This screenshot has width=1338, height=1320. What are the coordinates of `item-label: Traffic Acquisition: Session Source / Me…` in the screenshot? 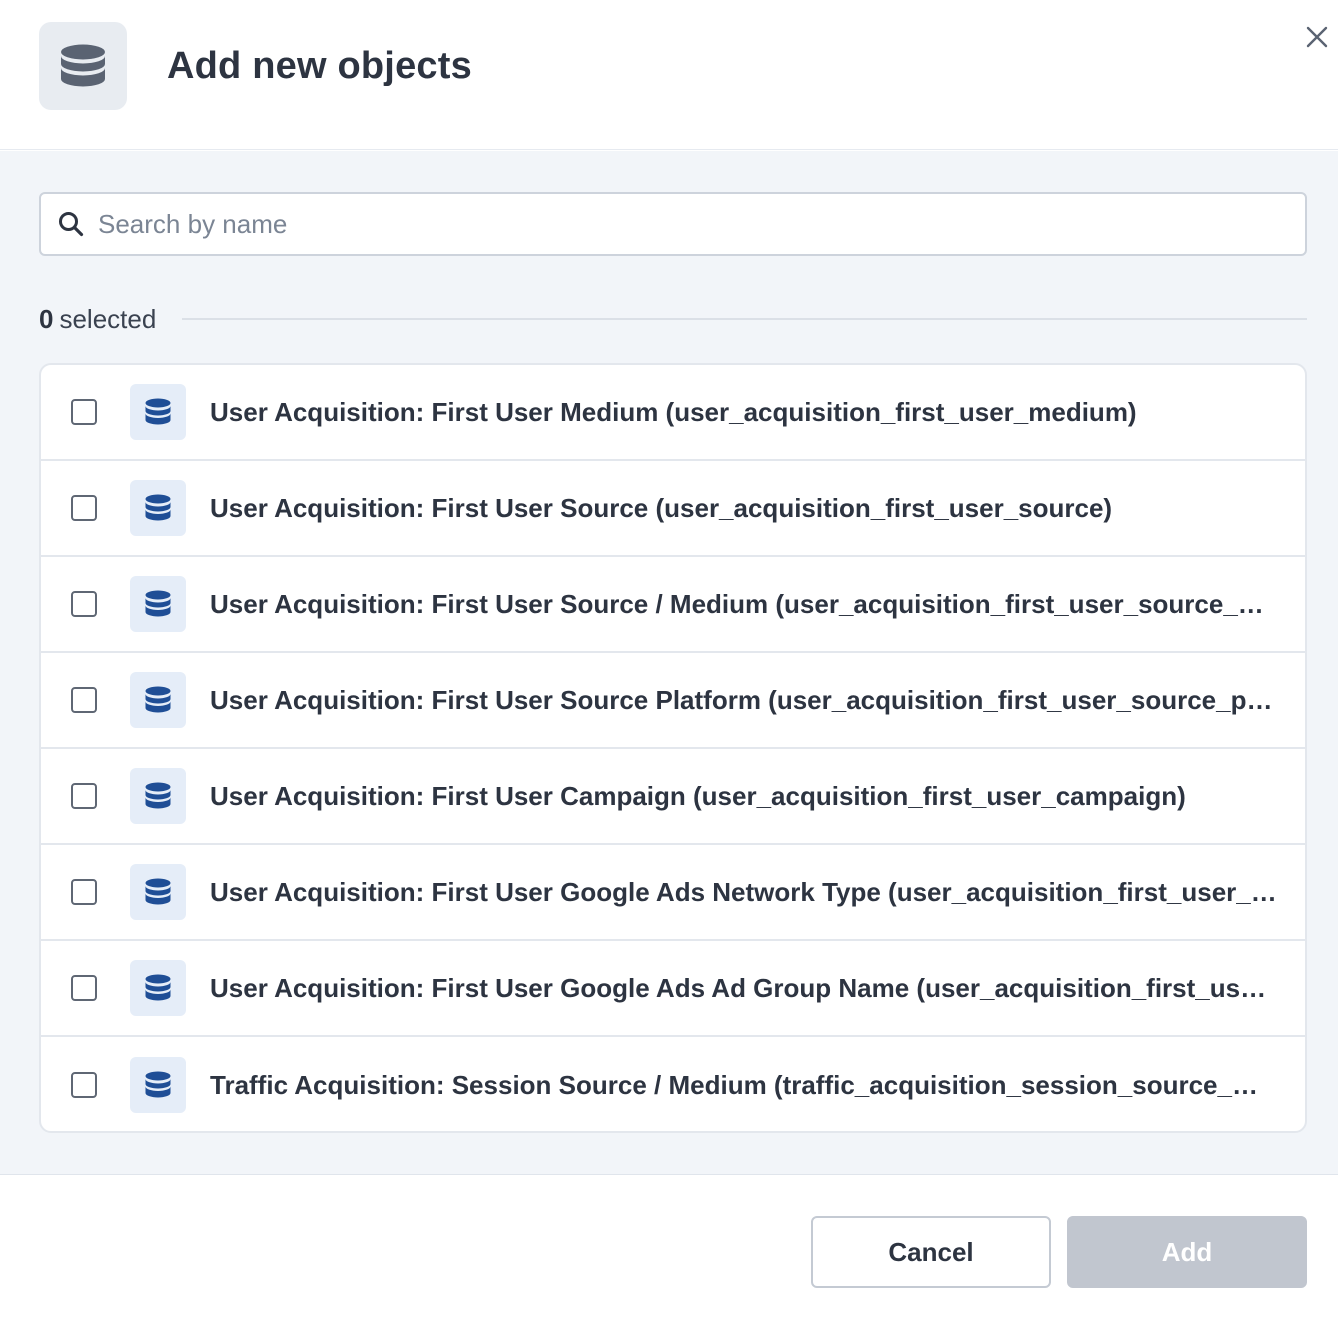 It's located at (744, 1084).